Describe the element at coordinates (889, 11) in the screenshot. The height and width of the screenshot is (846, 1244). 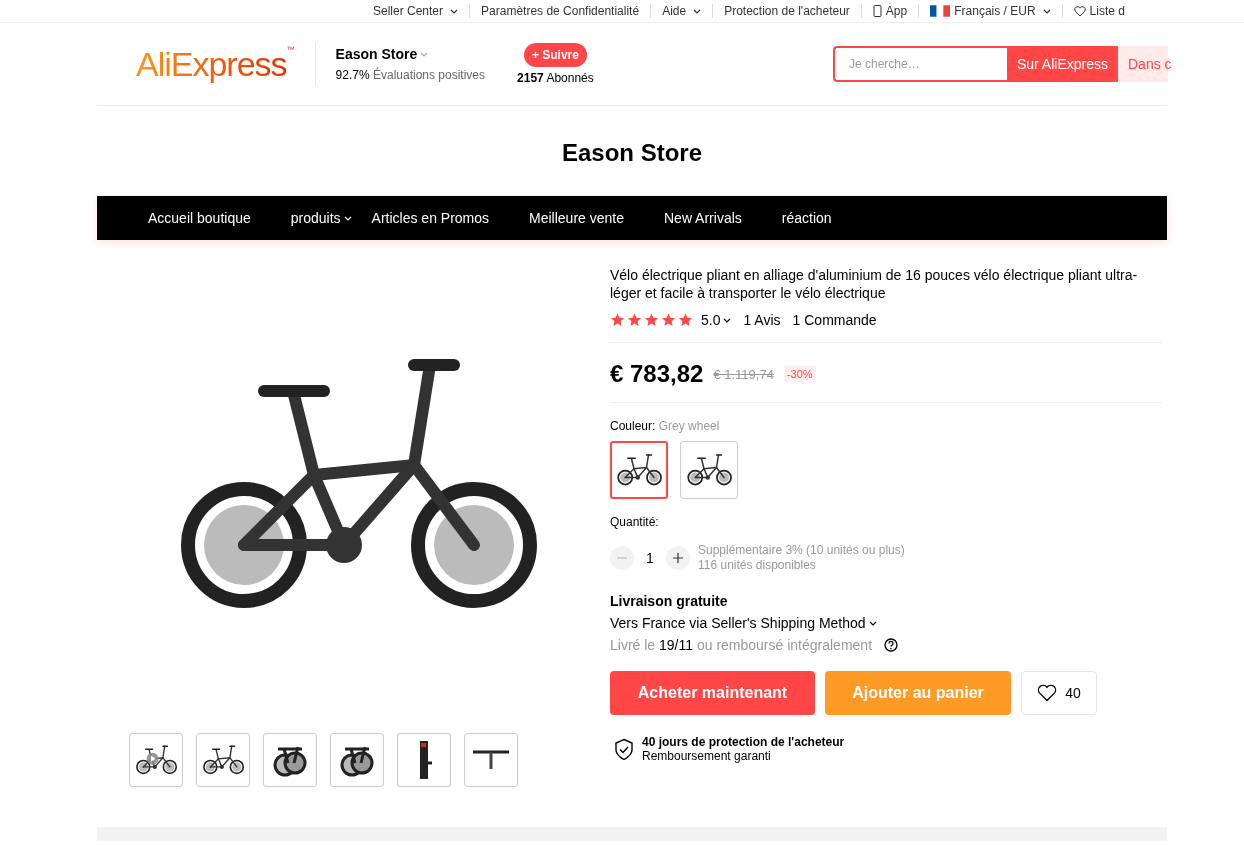
I see `top-bar-link: App` at that location.